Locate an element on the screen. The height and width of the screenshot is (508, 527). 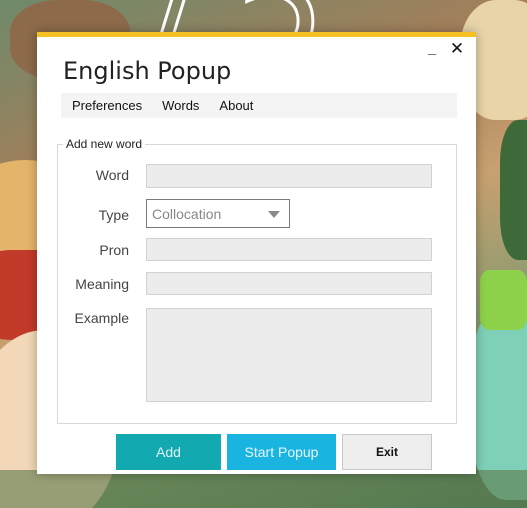
example-textarea is located at coordinates (289, 355).